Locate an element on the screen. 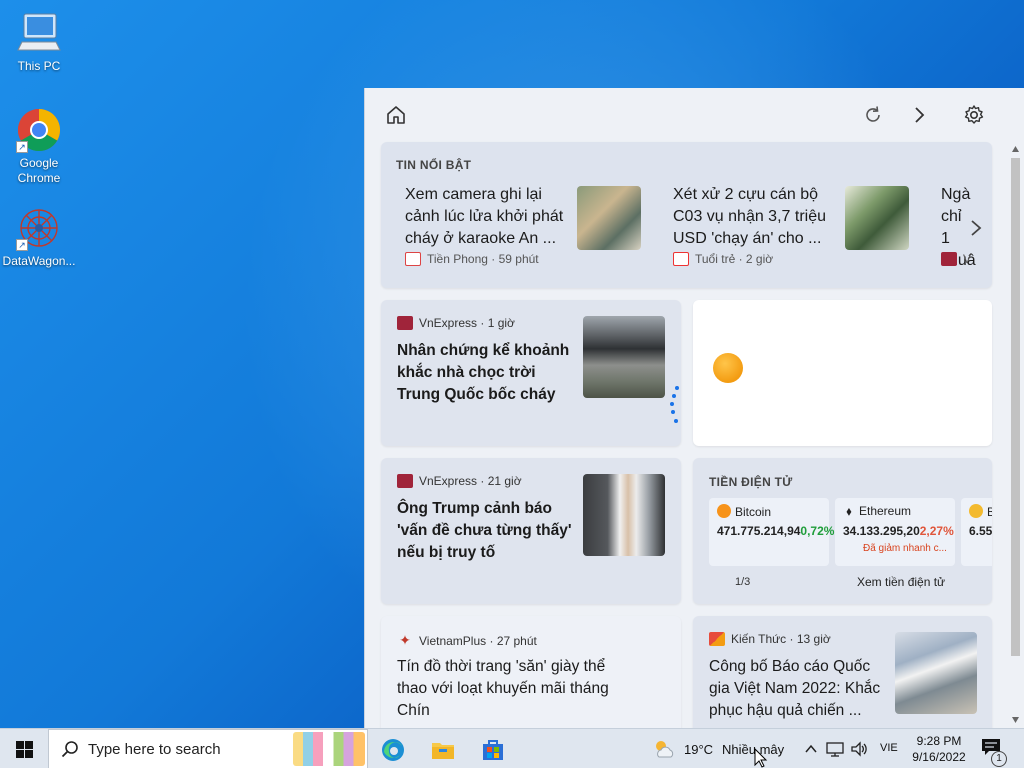 This screenshot has width=1024, height=768. coin-card-bitcoin: Bitcoin 471.775.214,940,72% is located at coordinates (771, 532).